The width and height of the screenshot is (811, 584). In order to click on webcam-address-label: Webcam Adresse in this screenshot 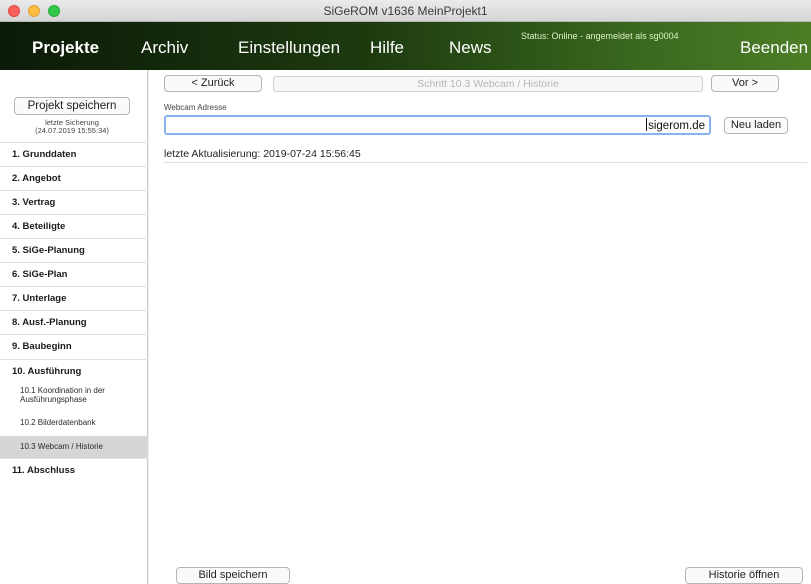, I will do `click(195, 107)`.